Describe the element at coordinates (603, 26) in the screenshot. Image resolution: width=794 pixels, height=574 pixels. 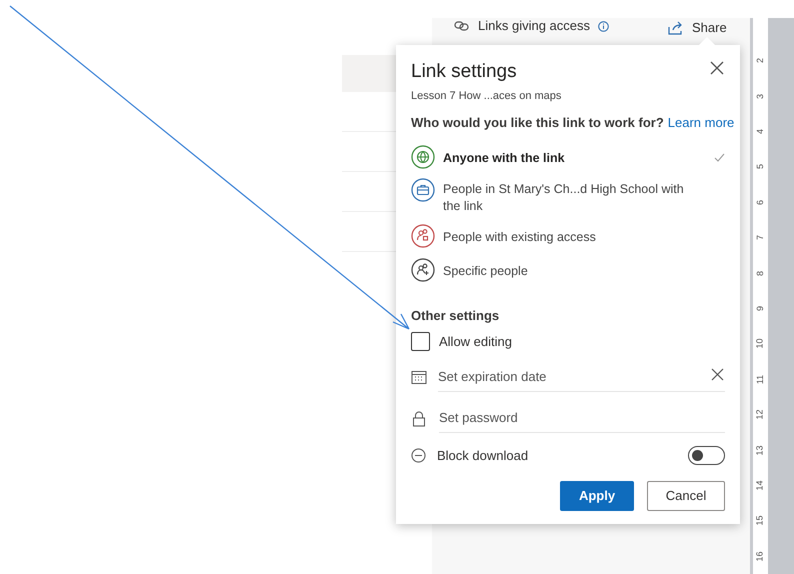
I see `info-icon` at that location.